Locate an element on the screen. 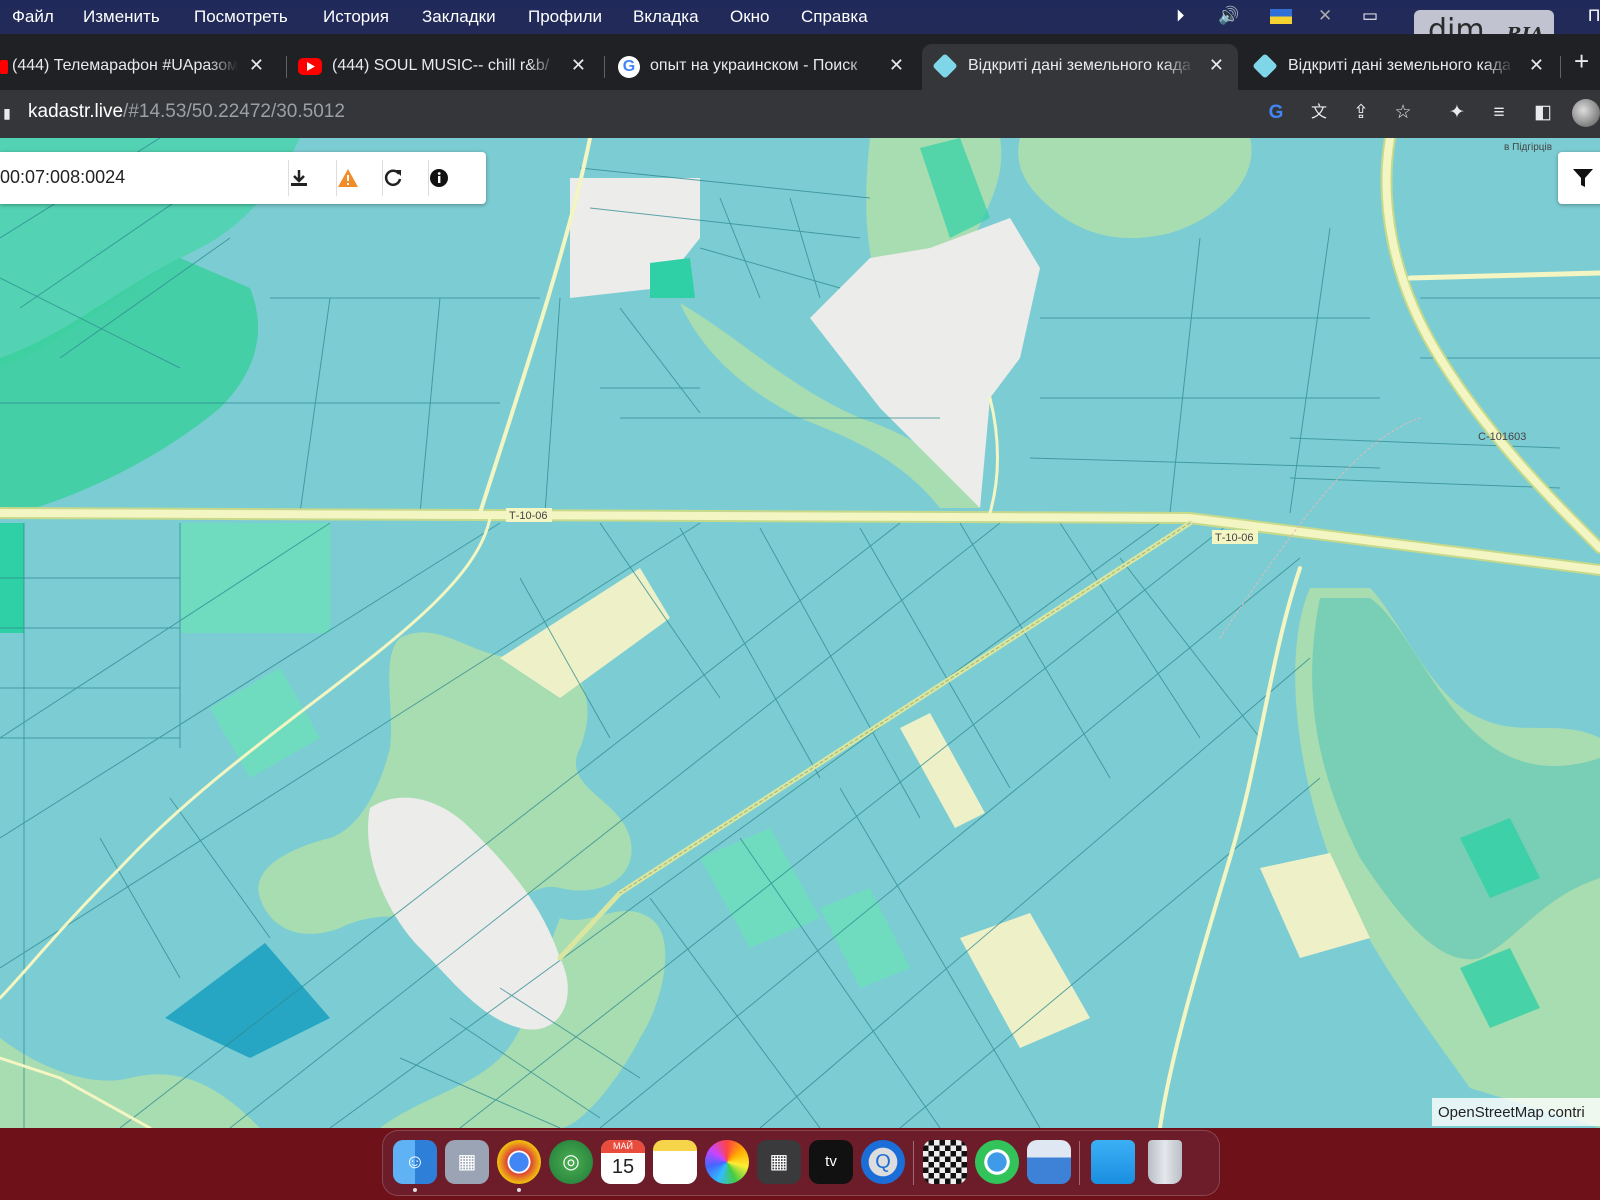 This screenshot has width=1600, height=1200. notes-icon is located at coordinates (675, 1162).